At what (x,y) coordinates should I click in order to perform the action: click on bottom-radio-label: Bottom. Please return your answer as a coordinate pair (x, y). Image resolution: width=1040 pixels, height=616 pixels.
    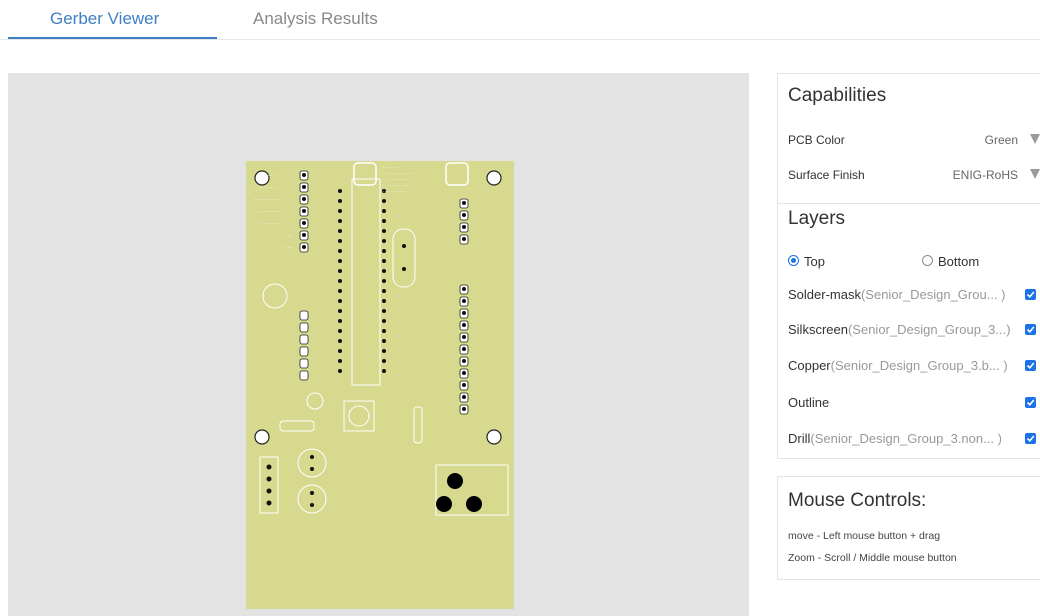
    Looking at the image, I should click on (959, 261).